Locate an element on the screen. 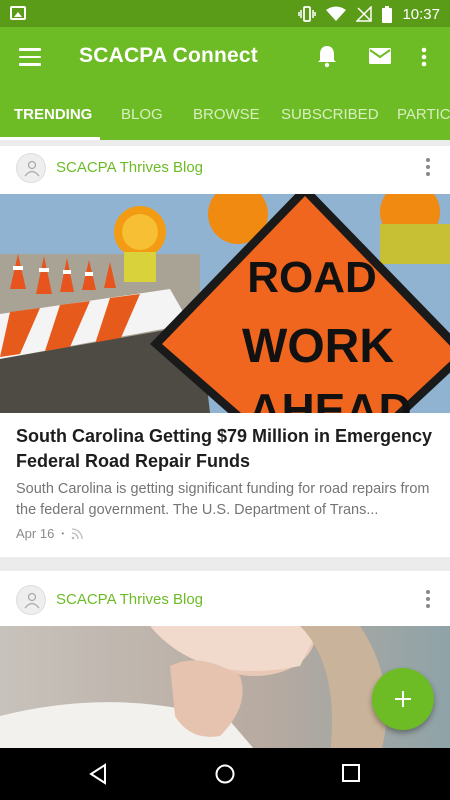 Image resolution: width=450 pixels, height=800 pixels. post-date: Apr 16 is located at coordinates (35, 533).